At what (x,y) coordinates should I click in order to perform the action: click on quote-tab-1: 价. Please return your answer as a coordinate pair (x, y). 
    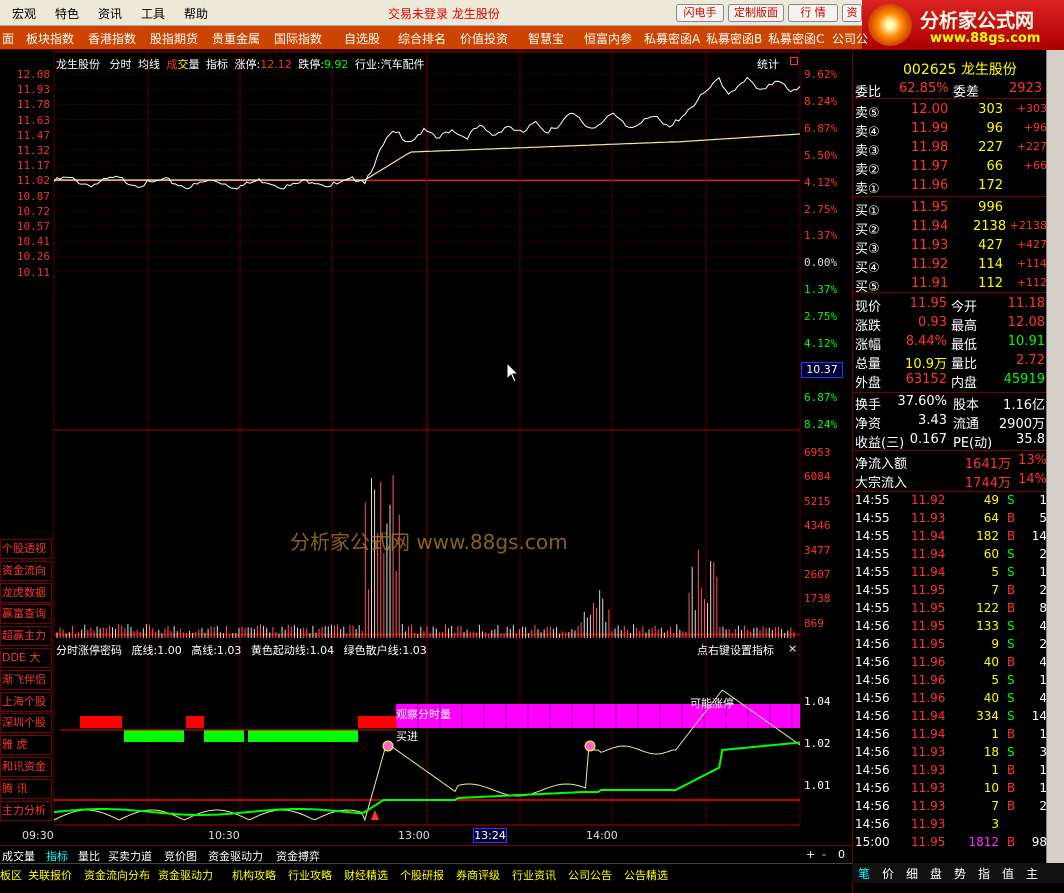
    Looking at the image, I should click on (888, 873).